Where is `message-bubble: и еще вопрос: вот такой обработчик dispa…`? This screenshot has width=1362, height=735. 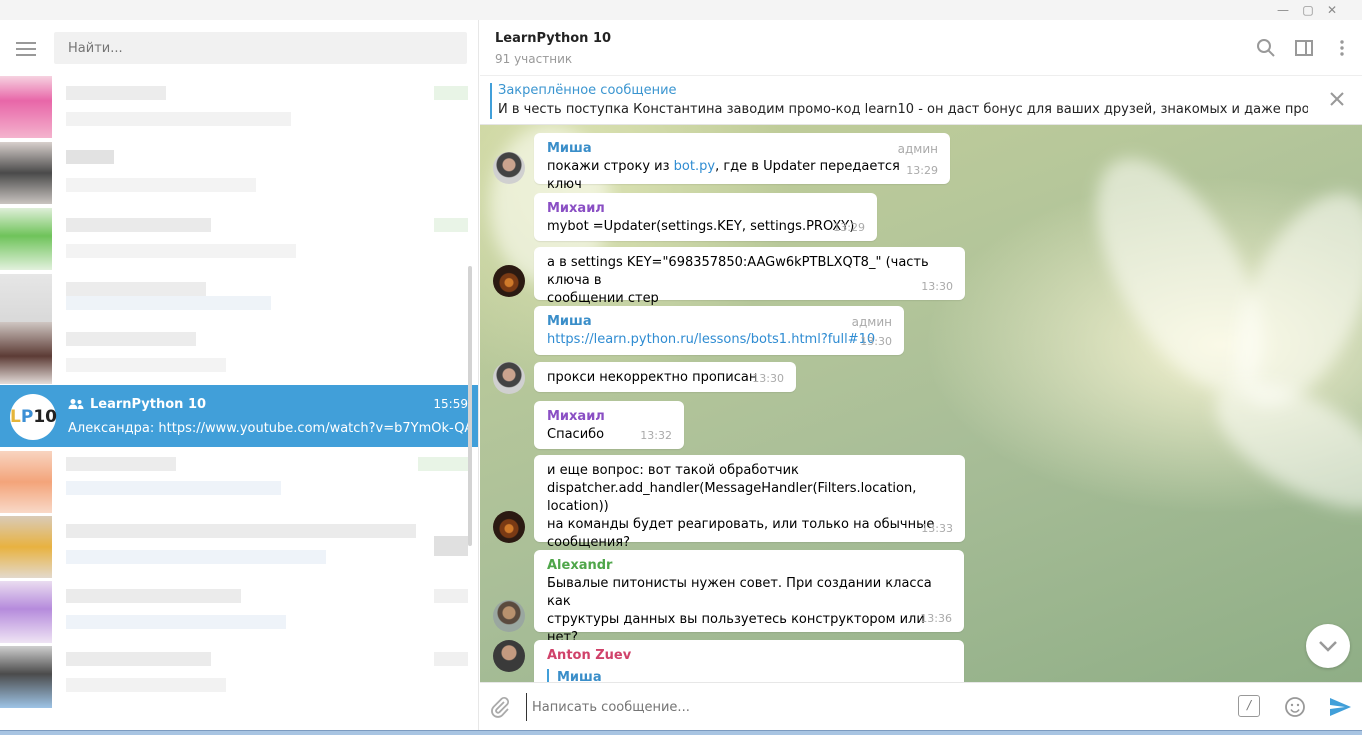
message-bubble: и еще вопрос: вот такой обработчик dispa… is located at coordinates (749, 502).